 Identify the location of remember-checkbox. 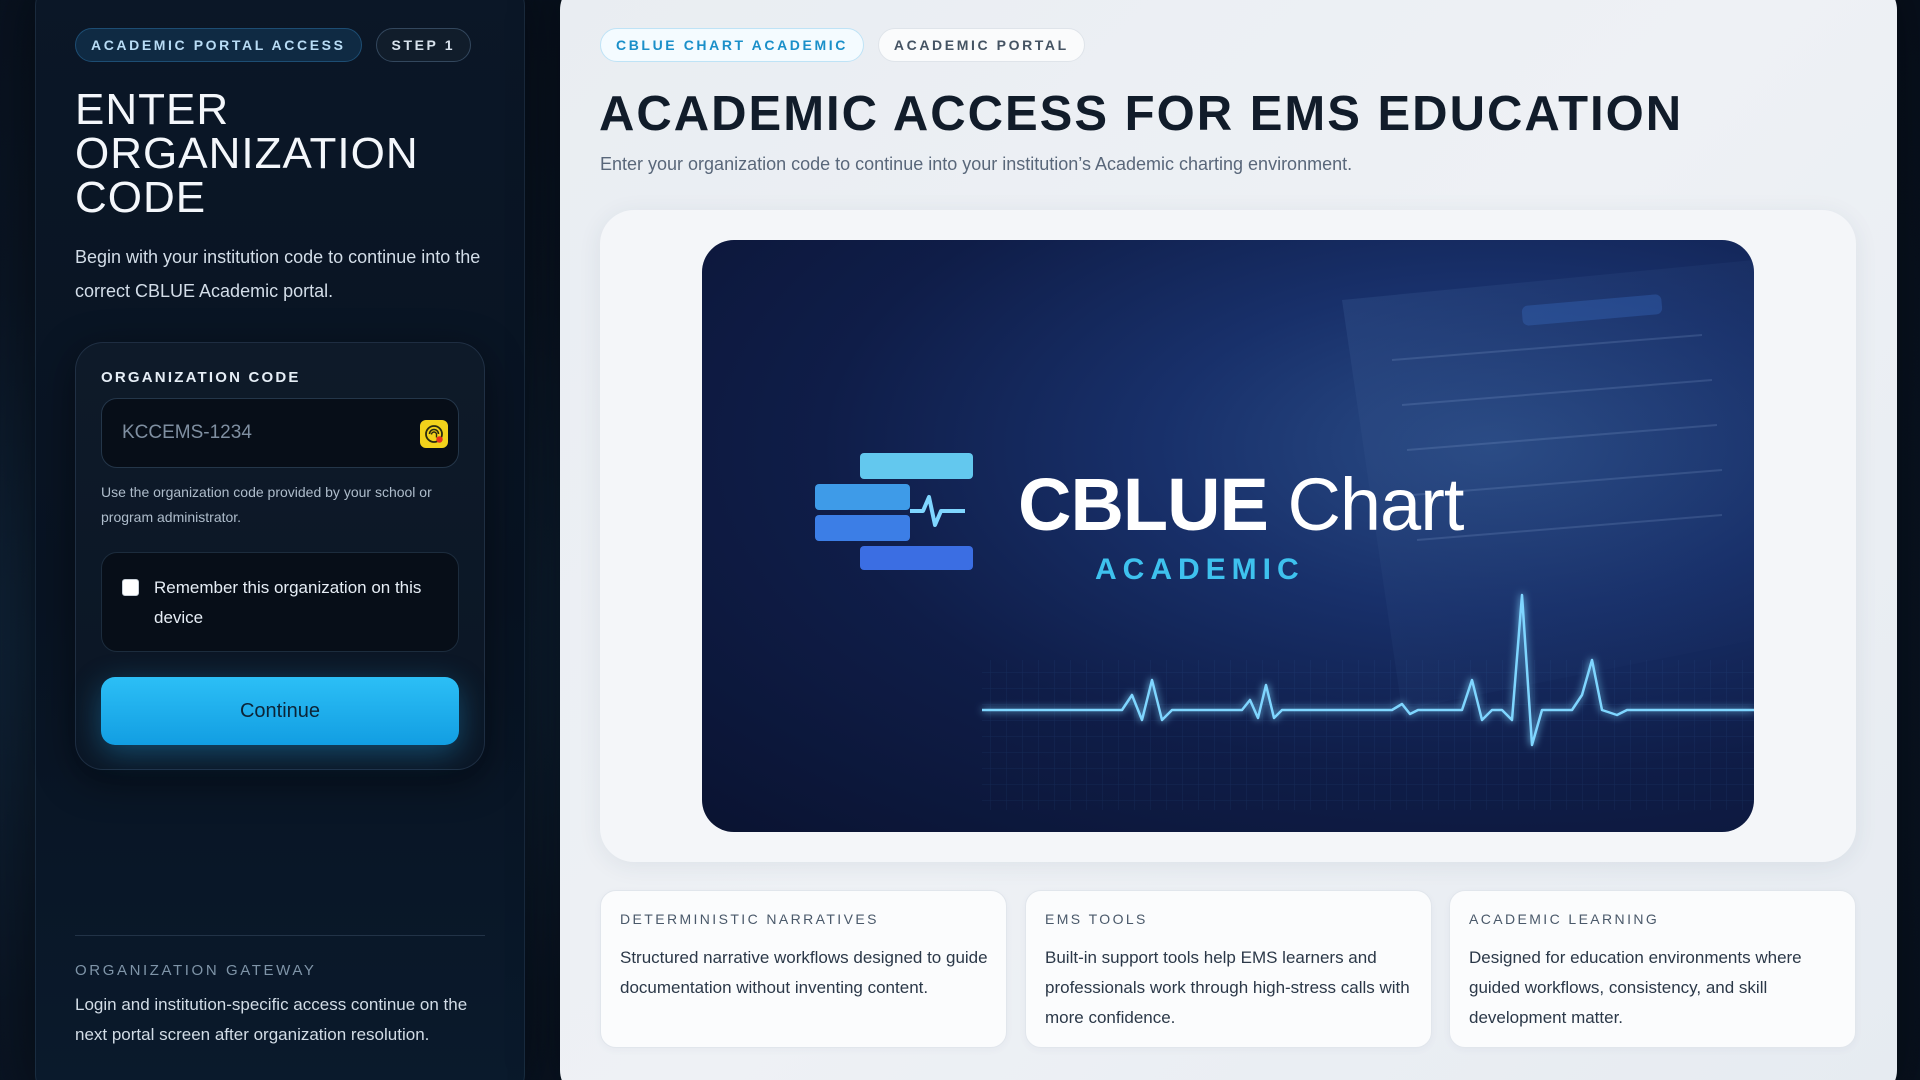
(130, 587).